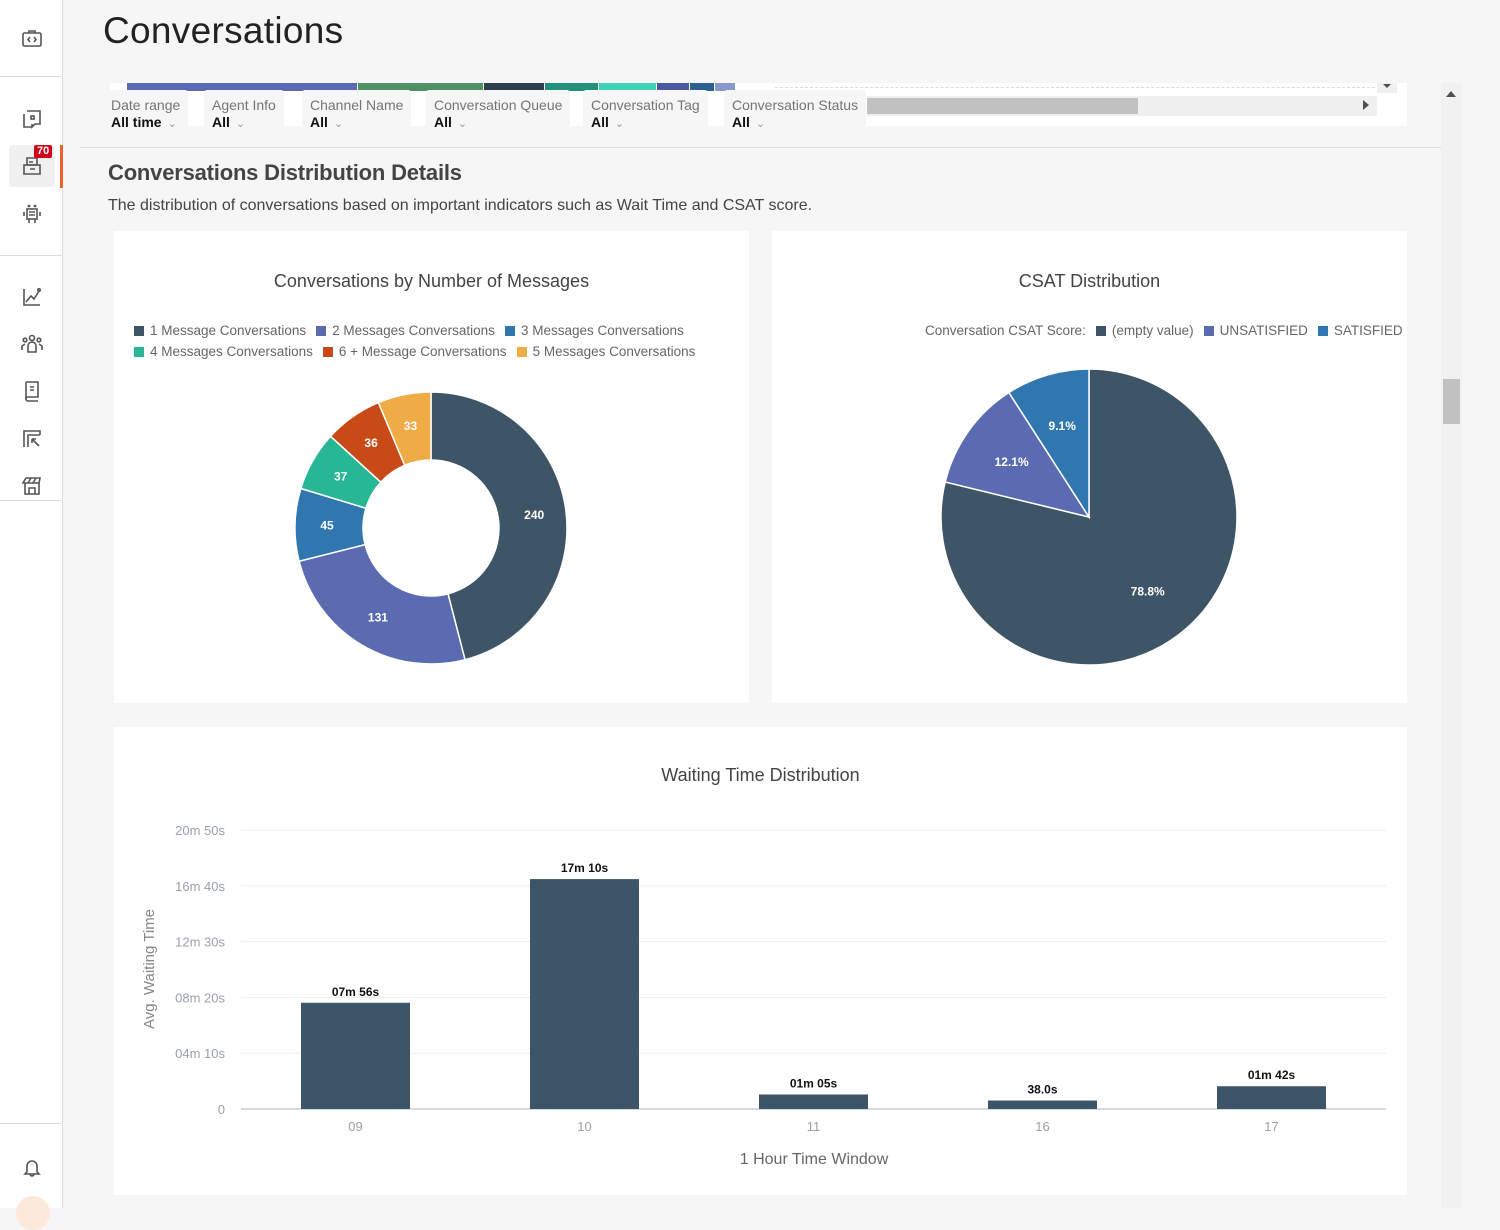 The width and height of the screenshot is (1500, 1230). Describe the element at coordinates (382, 604) in the screenshot. I see `pie-slice` at that location.